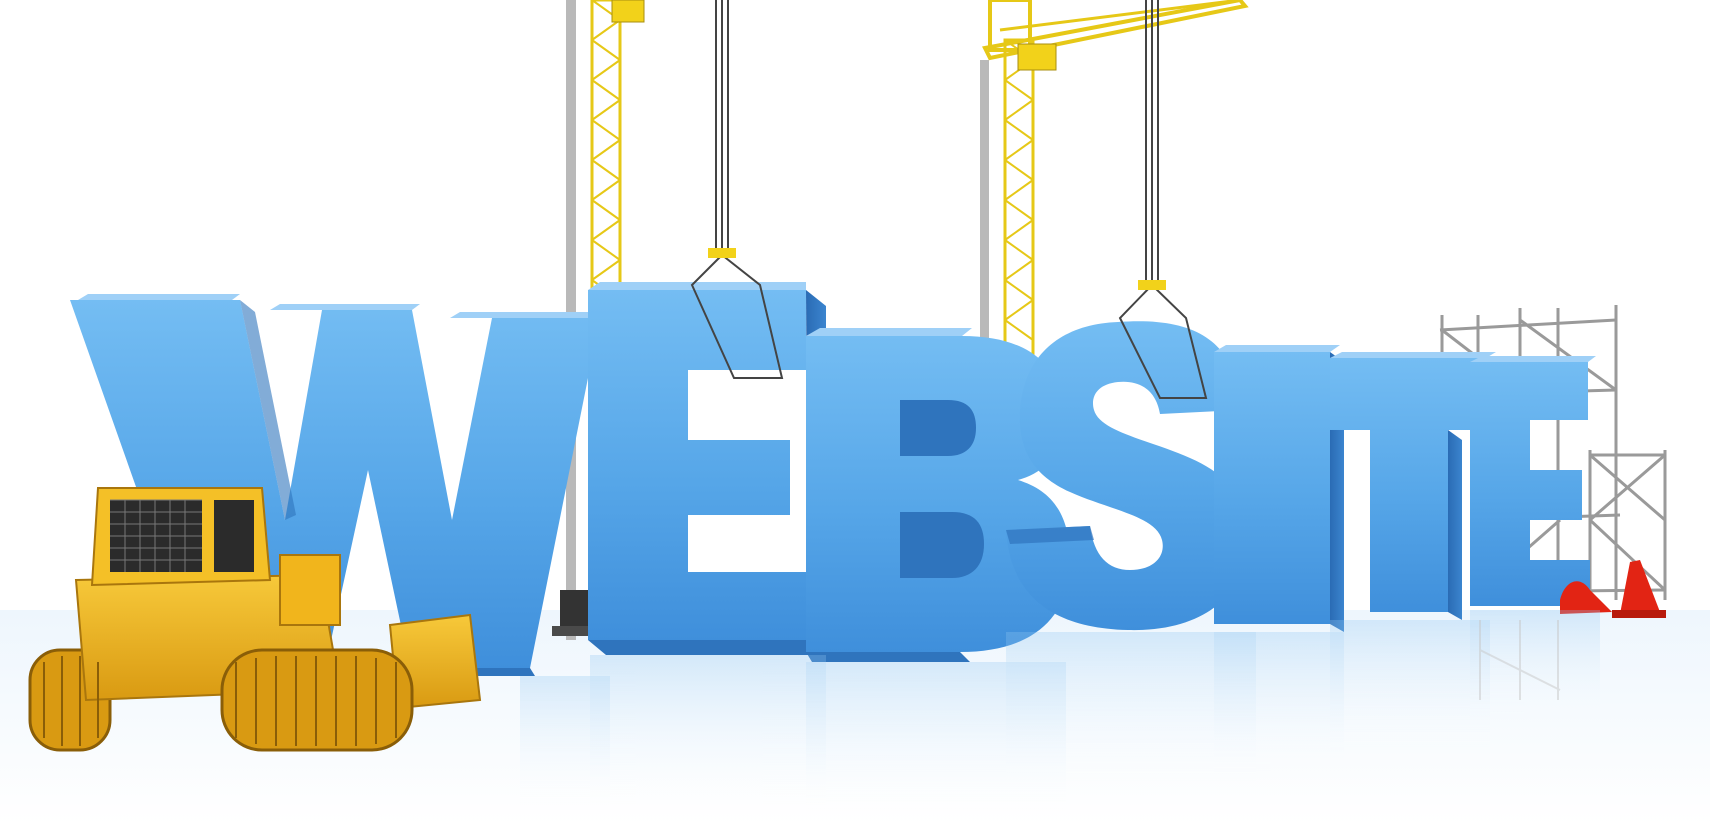 The image size is (1710, 825). Describe the element at coordinates (1127, 476) in the screenshot. I see `letter-s` at that location.